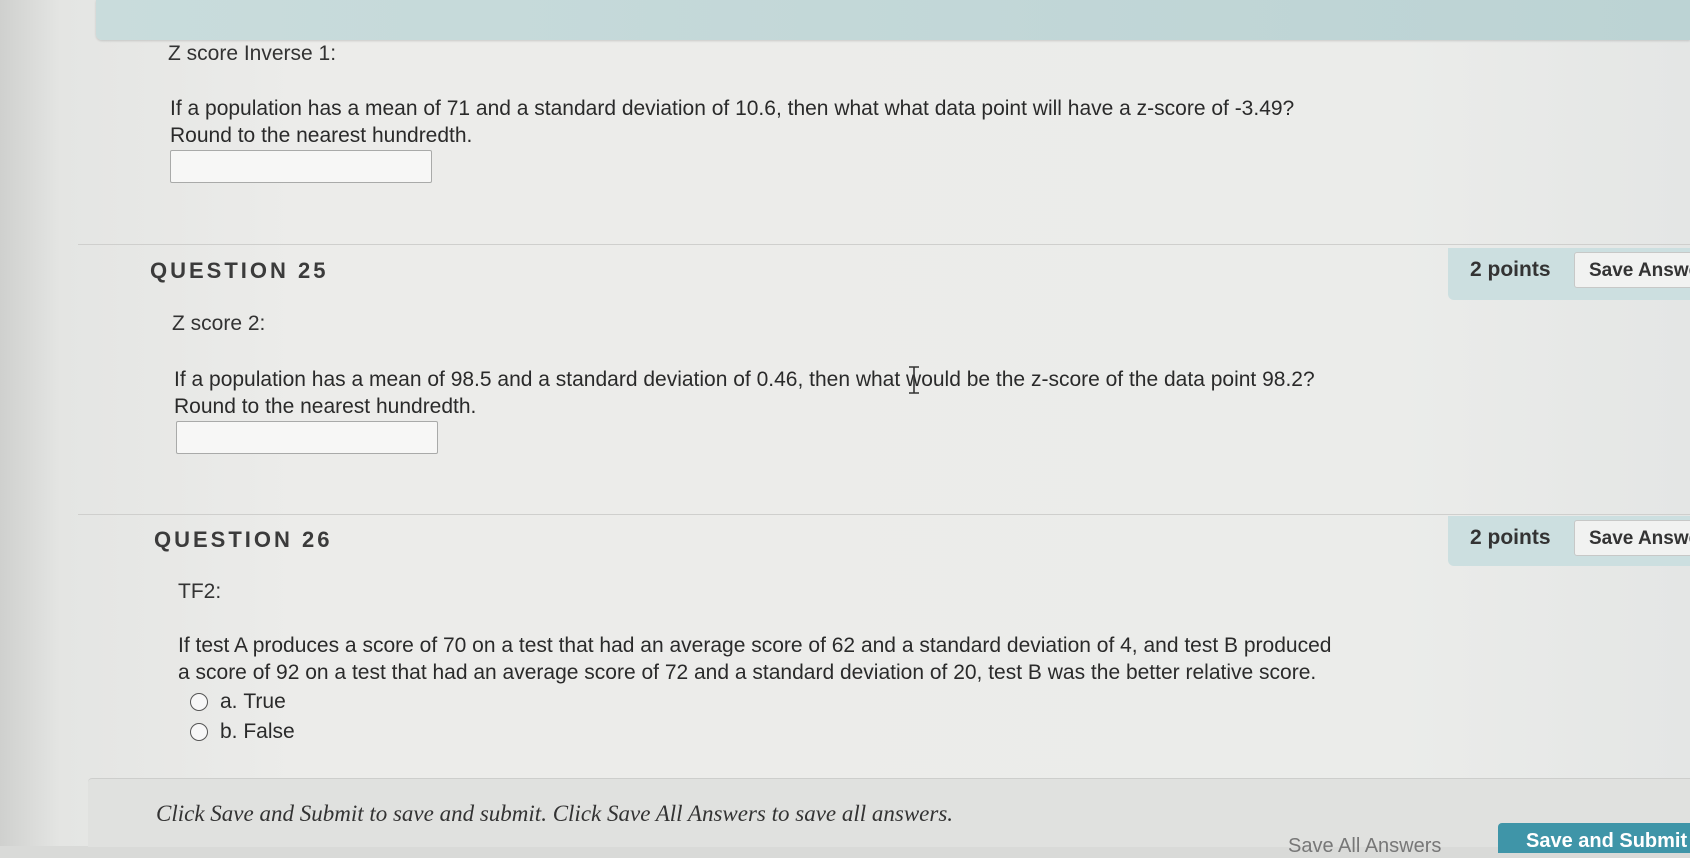 Image resolution: width=1690 pixels, height=858 pixels. I want to click on question-25-points-box: 2 points Save Answer, so click(1569, 274).